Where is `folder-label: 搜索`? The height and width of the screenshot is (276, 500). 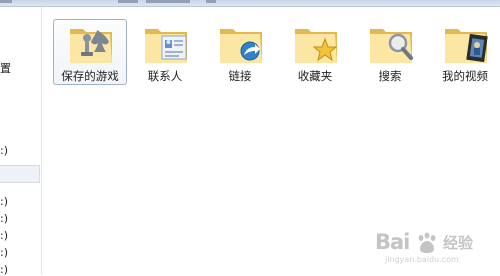
folder-label: 搜索 is located at coordinates (390, 76).